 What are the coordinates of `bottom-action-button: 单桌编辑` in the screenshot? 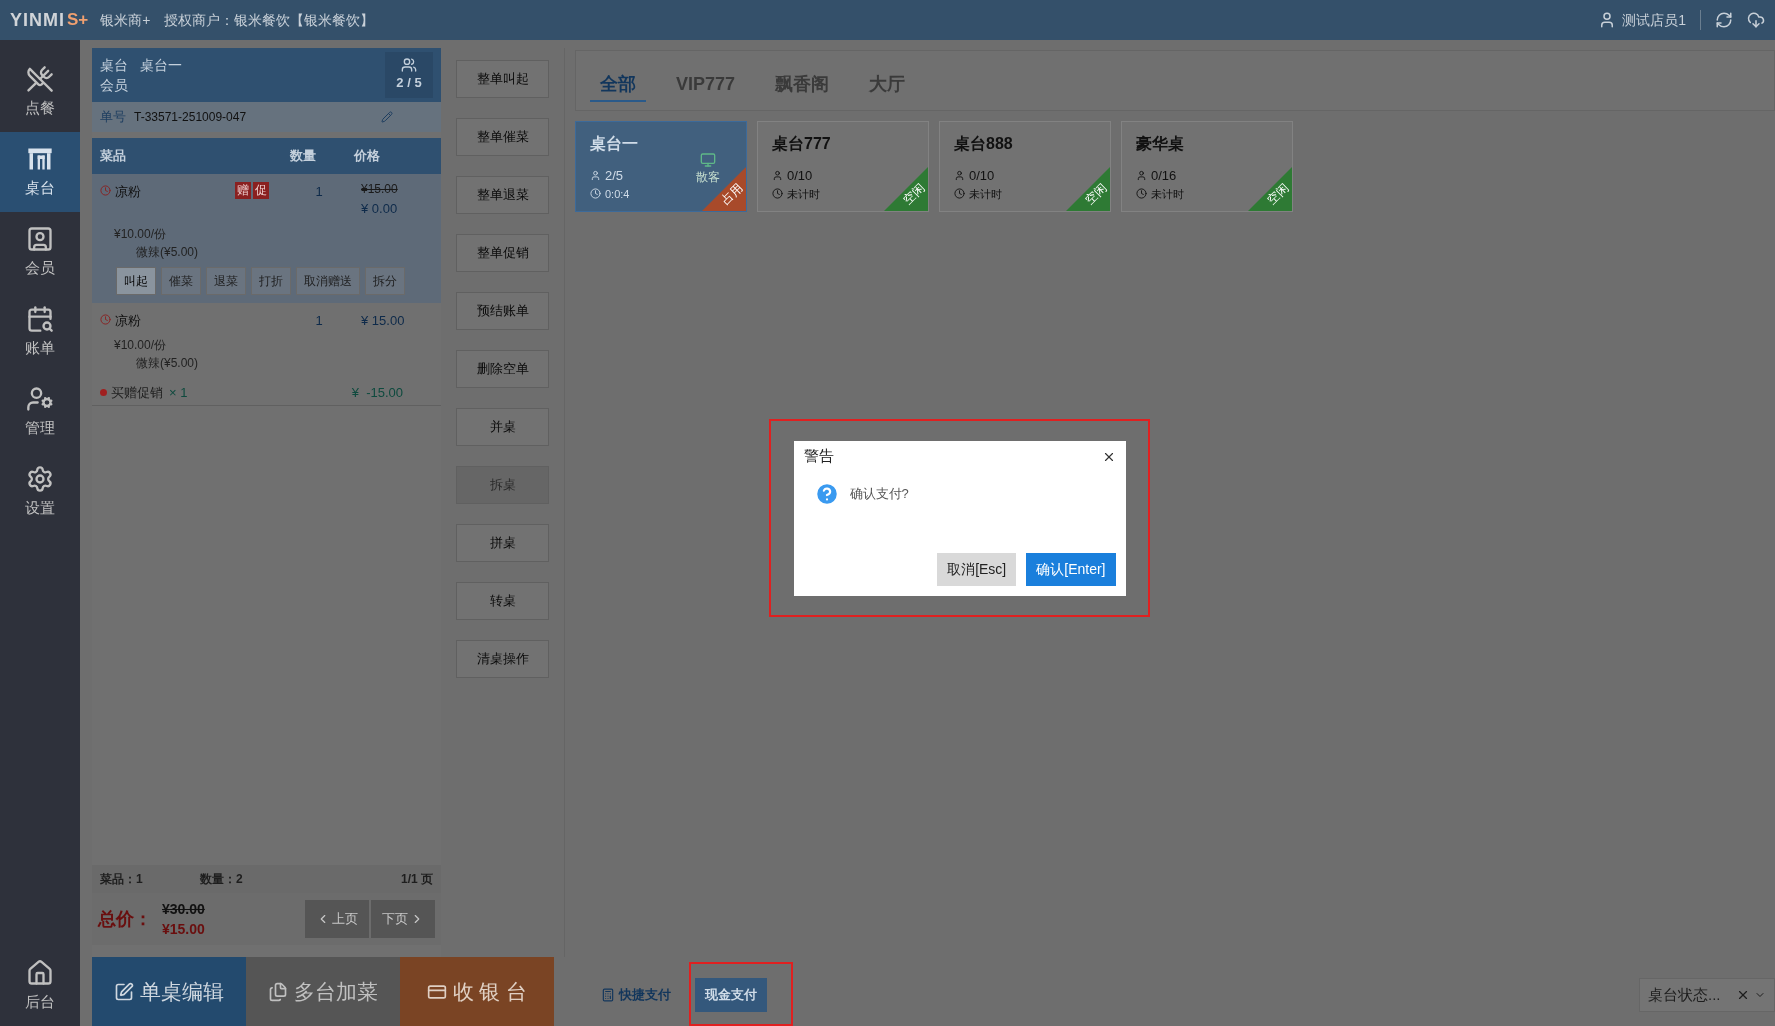 It's located at (169, 991).